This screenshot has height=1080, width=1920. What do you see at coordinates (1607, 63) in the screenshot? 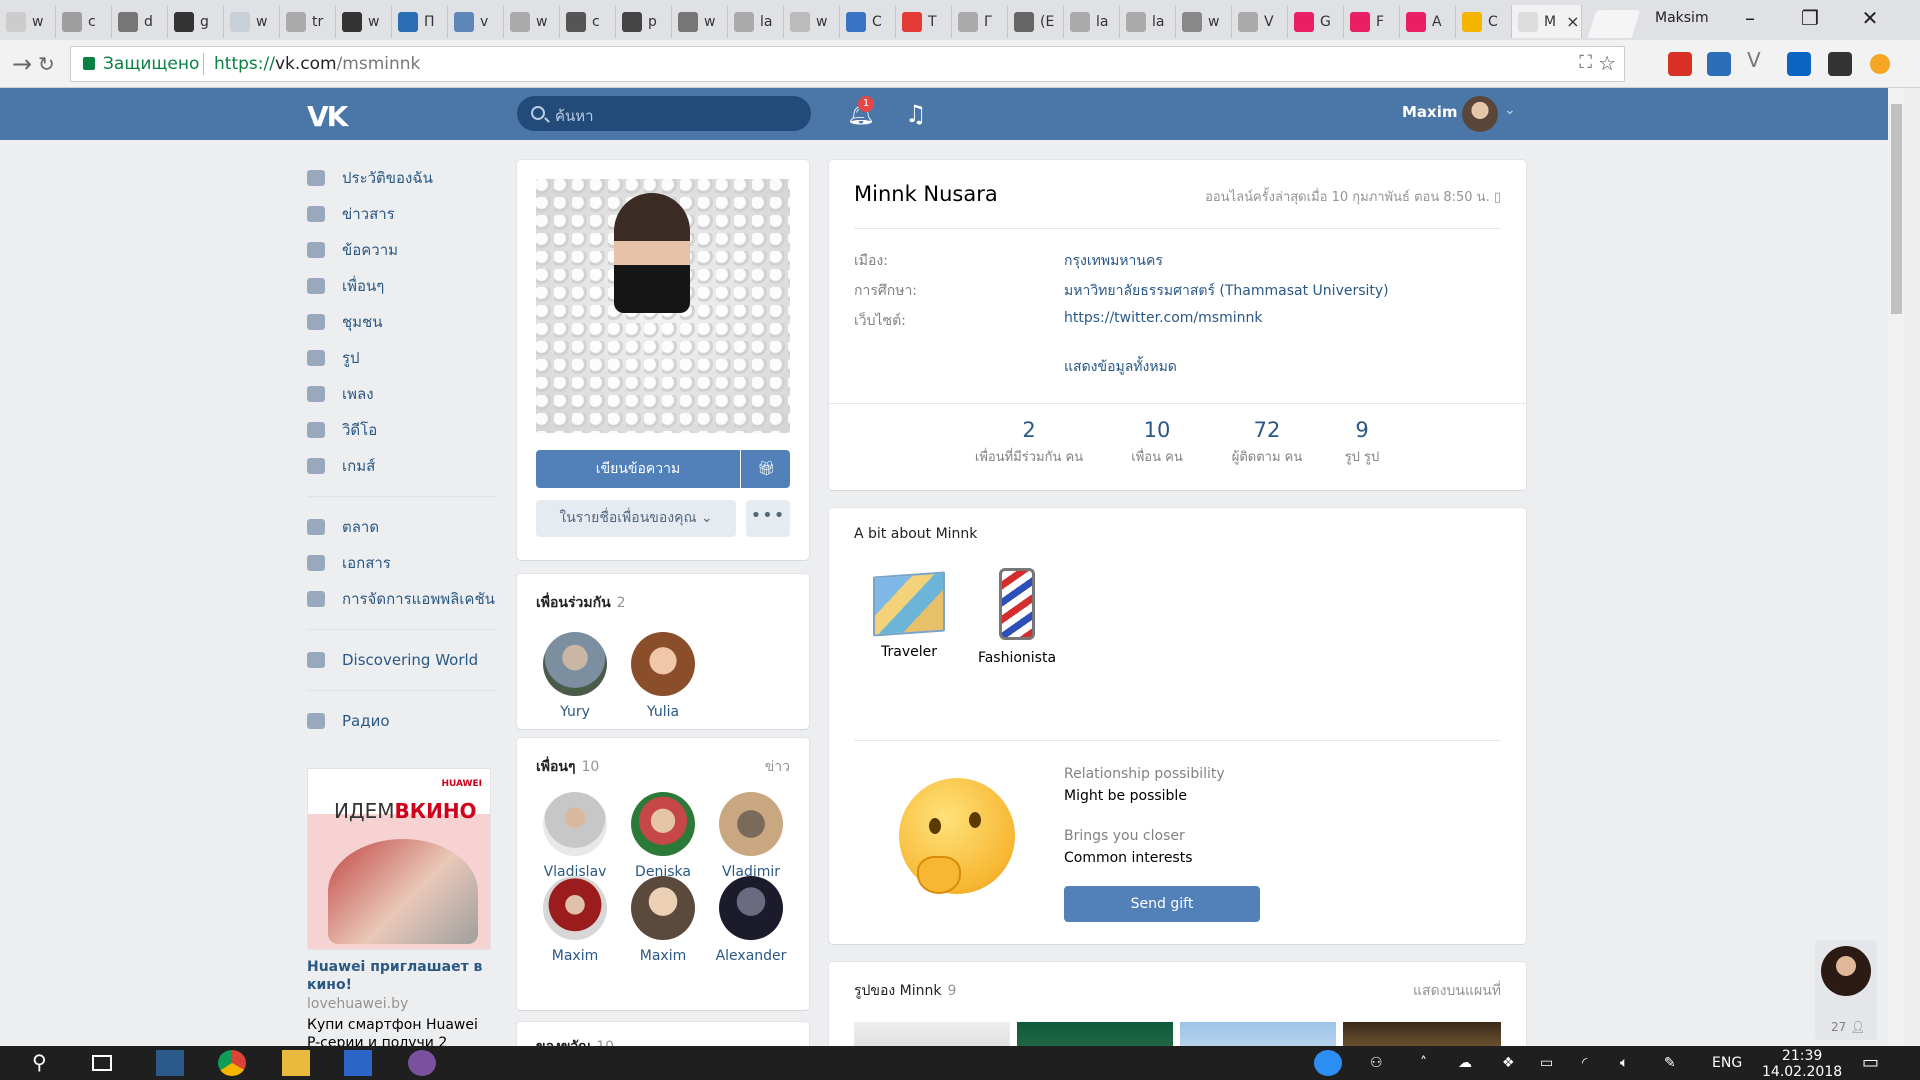
I see `bookmark-star-icon: ☆` at bounding box center [1607, 63].